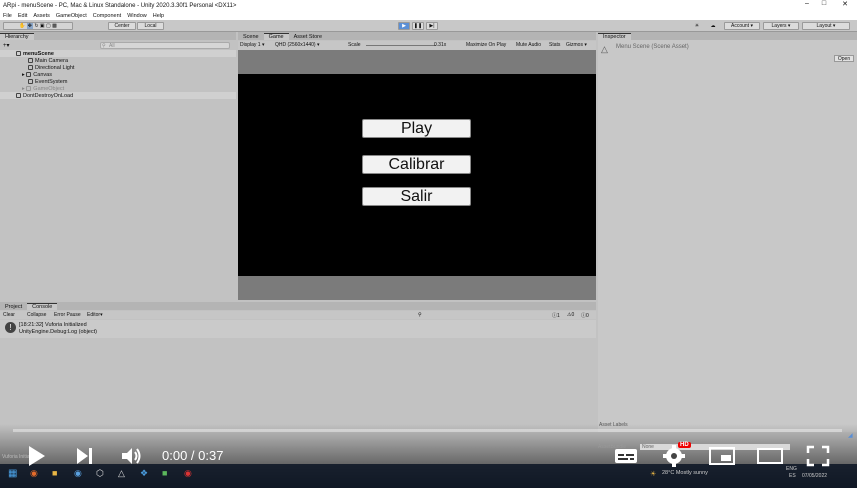 The image size is (857, 488). I want to click on transform-tool-icon: ▩, so click(54, 26).